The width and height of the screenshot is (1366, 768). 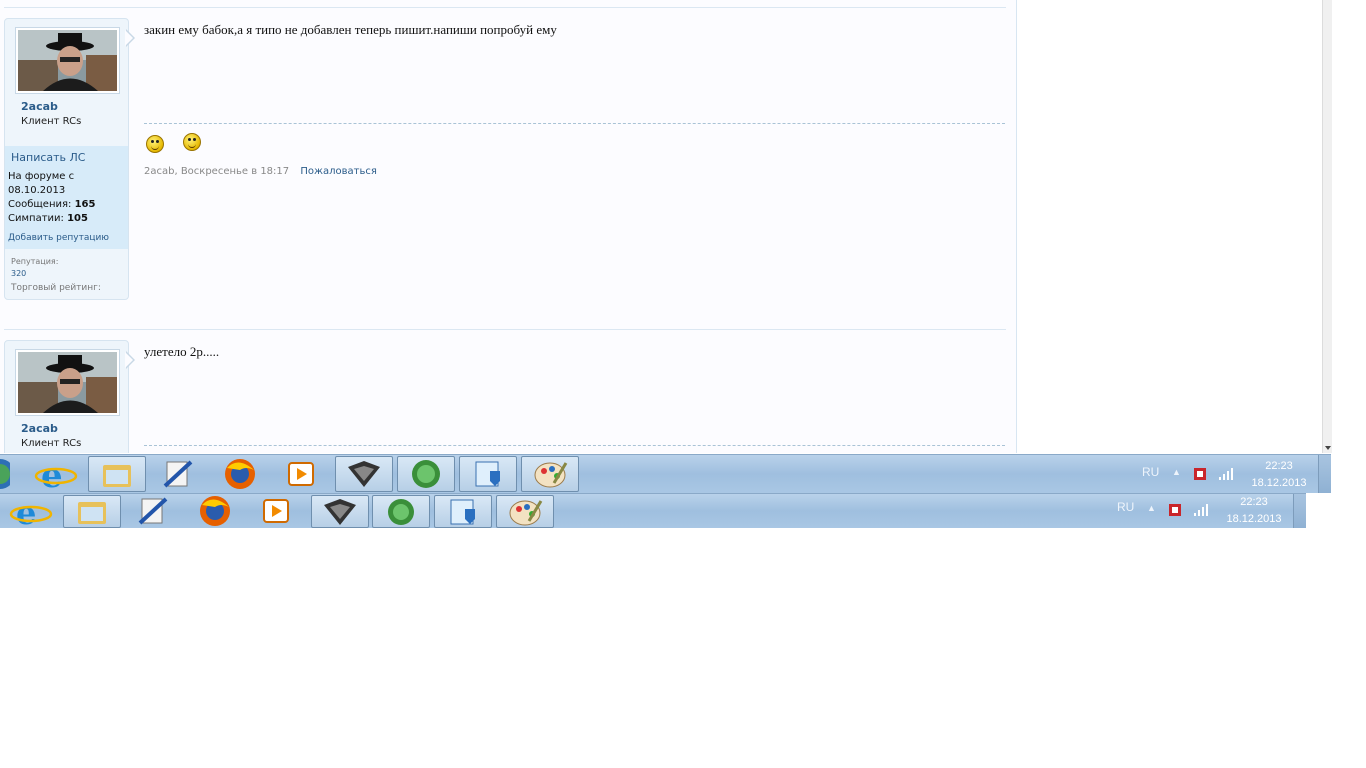 What do you see at coordinates (1327, 226) in the screenshot?
I see `vertical-scrollbar` at bounding box center [1327, 226].